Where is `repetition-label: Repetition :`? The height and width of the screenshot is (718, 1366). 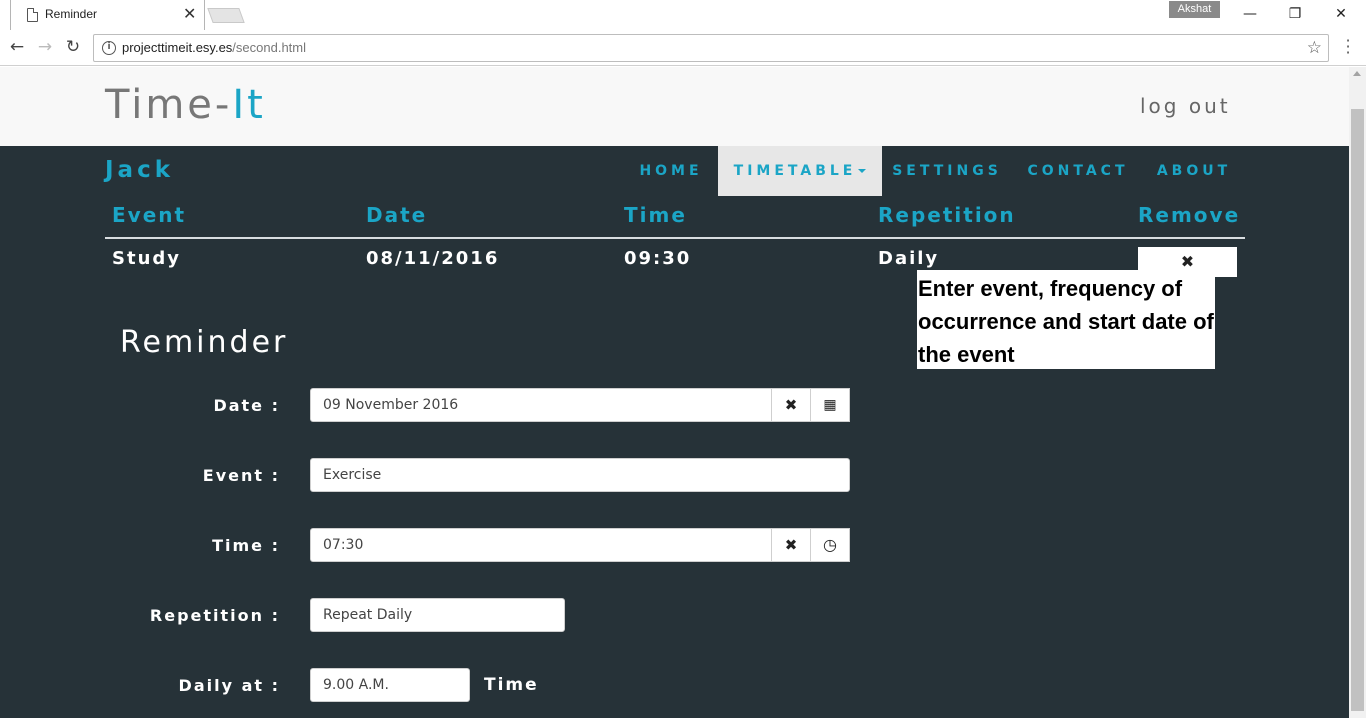
repetition-label: Repetition : is located at coordinates (214, 615).